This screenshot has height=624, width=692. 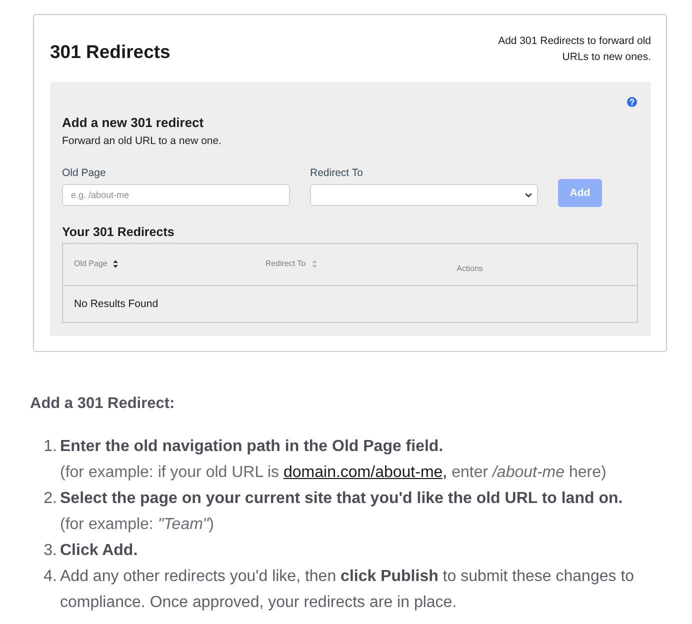 I want to click on page-description: Add 301 Redirects to forward old URLs to new ones., so click(x=574, y=49).